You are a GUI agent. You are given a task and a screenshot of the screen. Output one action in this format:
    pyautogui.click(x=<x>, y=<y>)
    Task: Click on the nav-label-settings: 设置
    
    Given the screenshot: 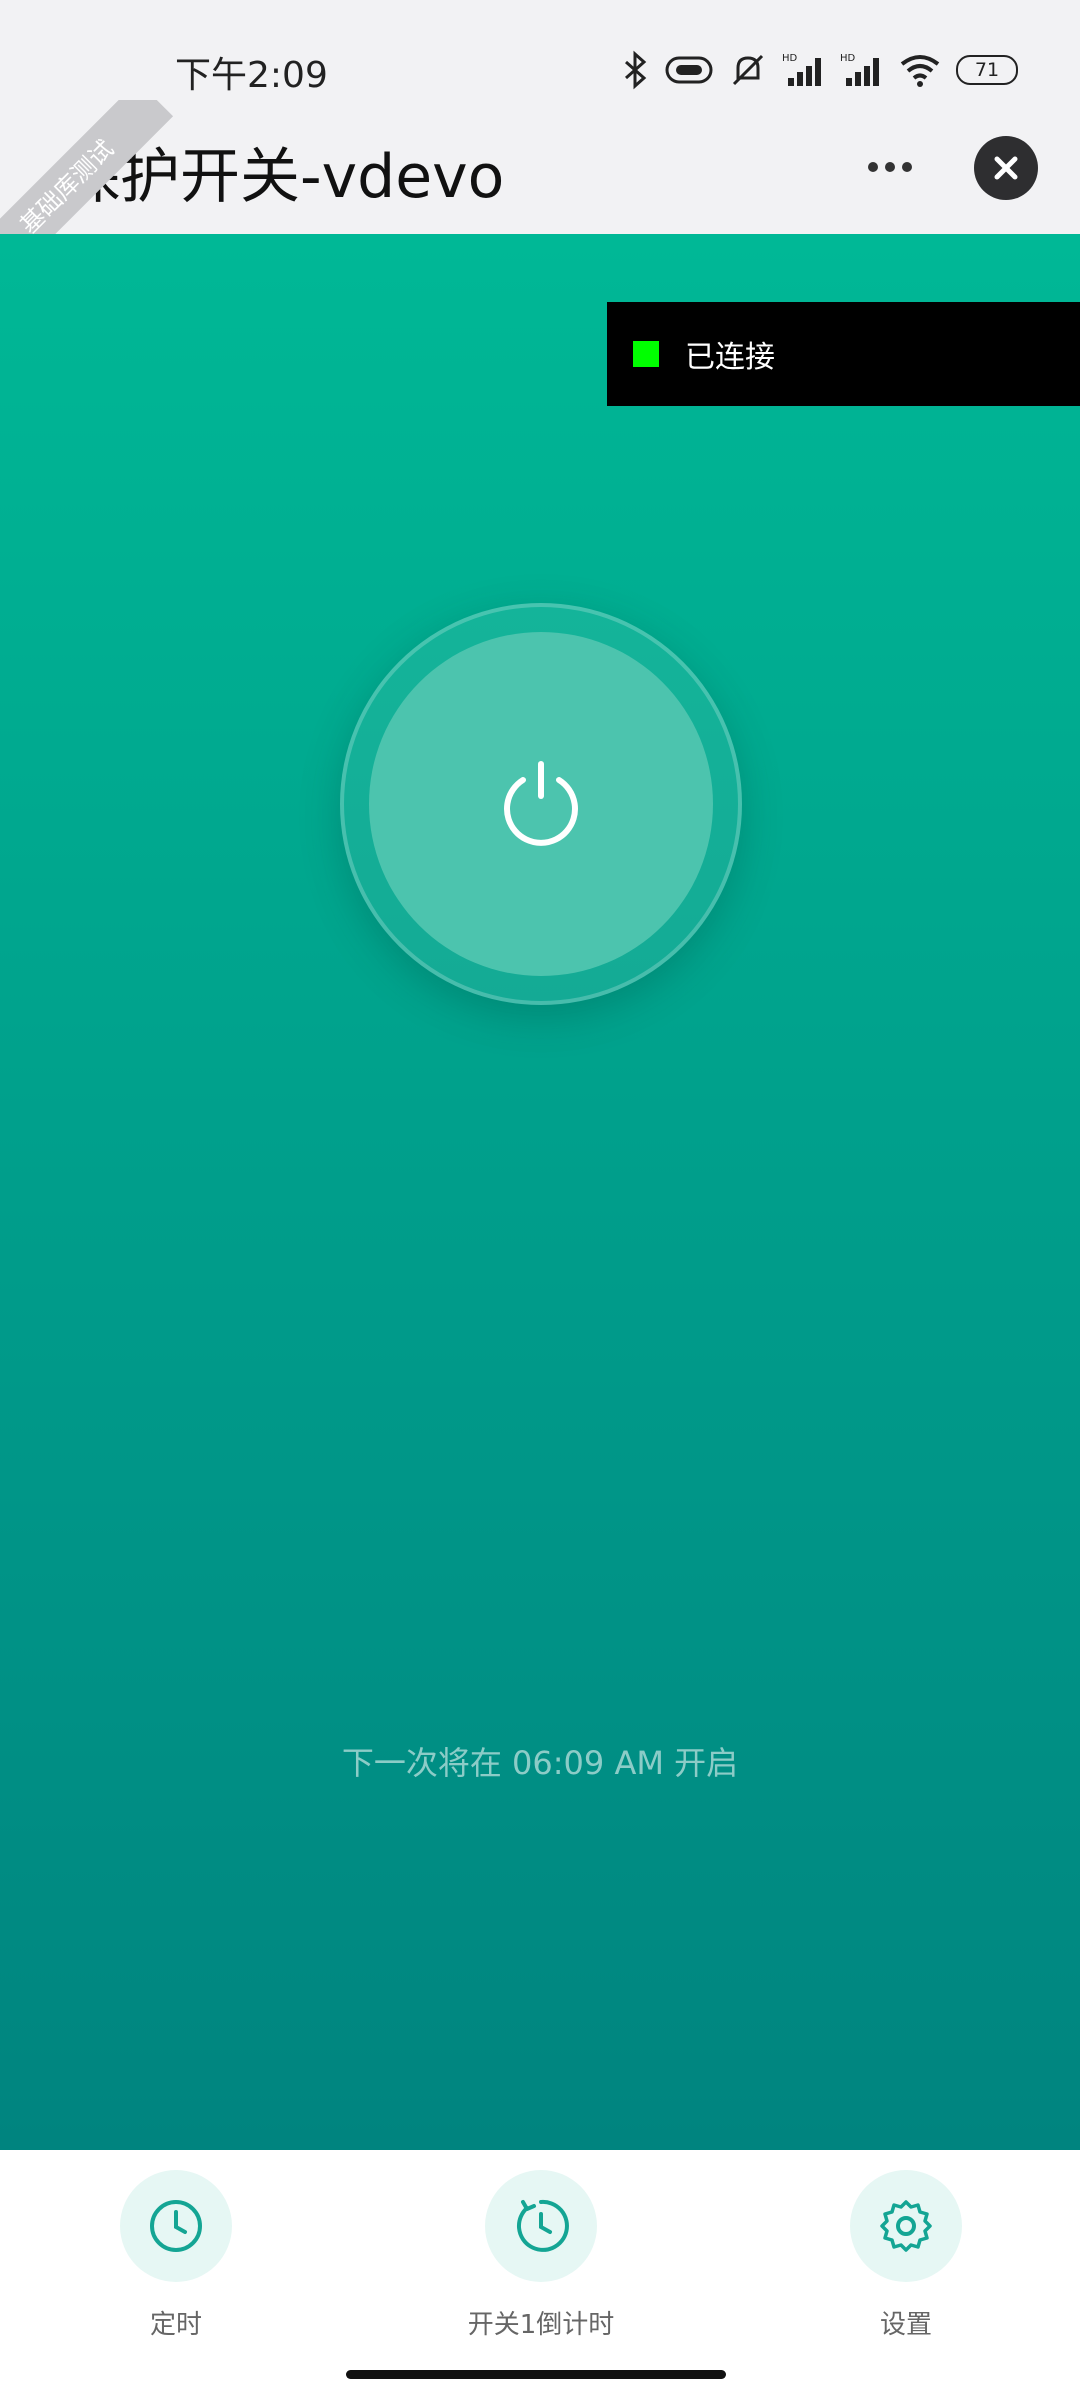 What is the action you would take?
    pyautogui.click(x=905, y=2325)
    